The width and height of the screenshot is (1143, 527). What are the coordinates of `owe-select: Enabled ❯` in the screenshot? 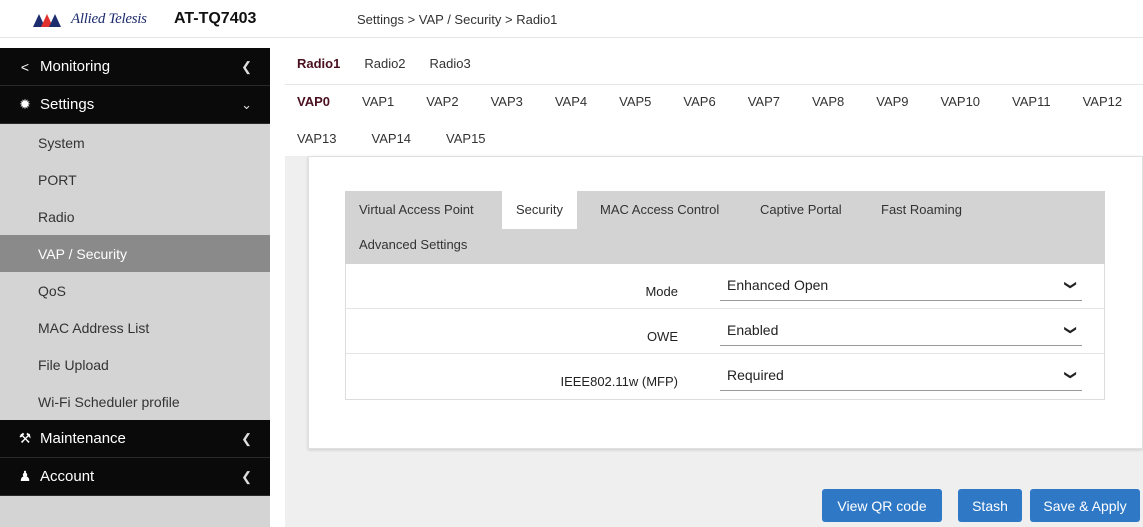 It's located at (901, 332).